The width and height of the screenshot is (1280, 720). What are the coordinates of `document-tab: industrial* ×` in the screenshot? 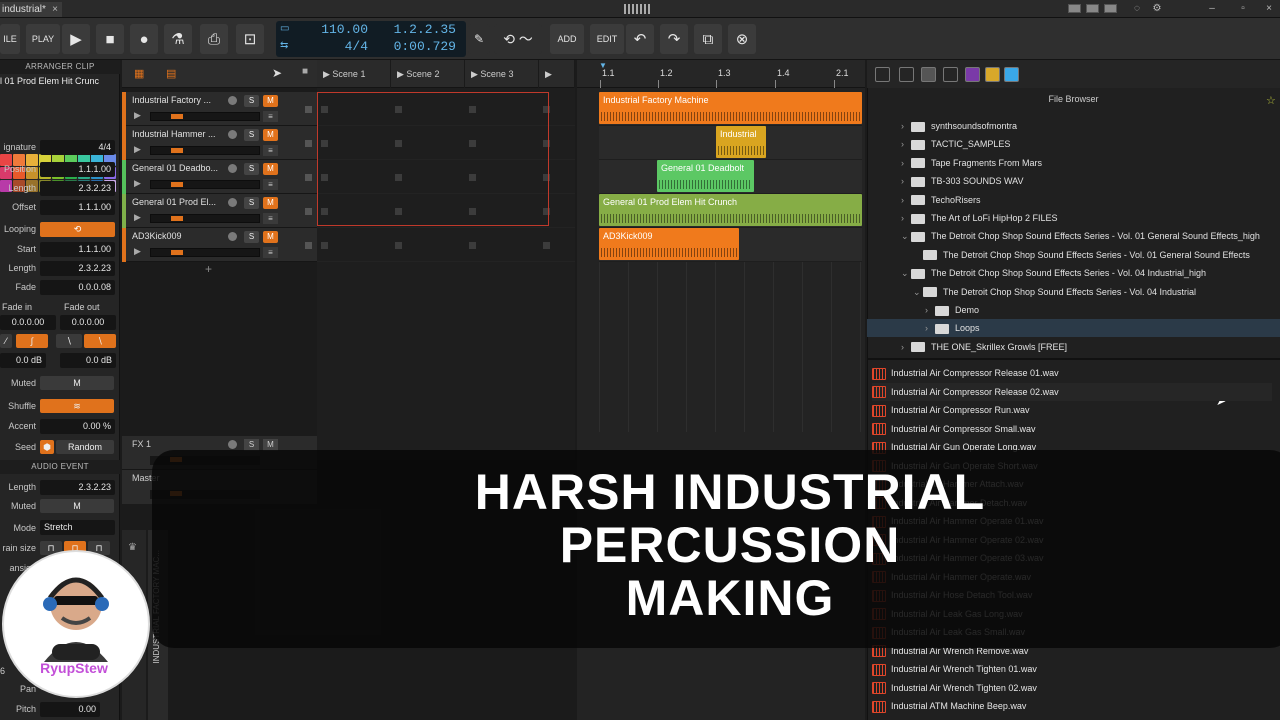 It's located at (31, 9).